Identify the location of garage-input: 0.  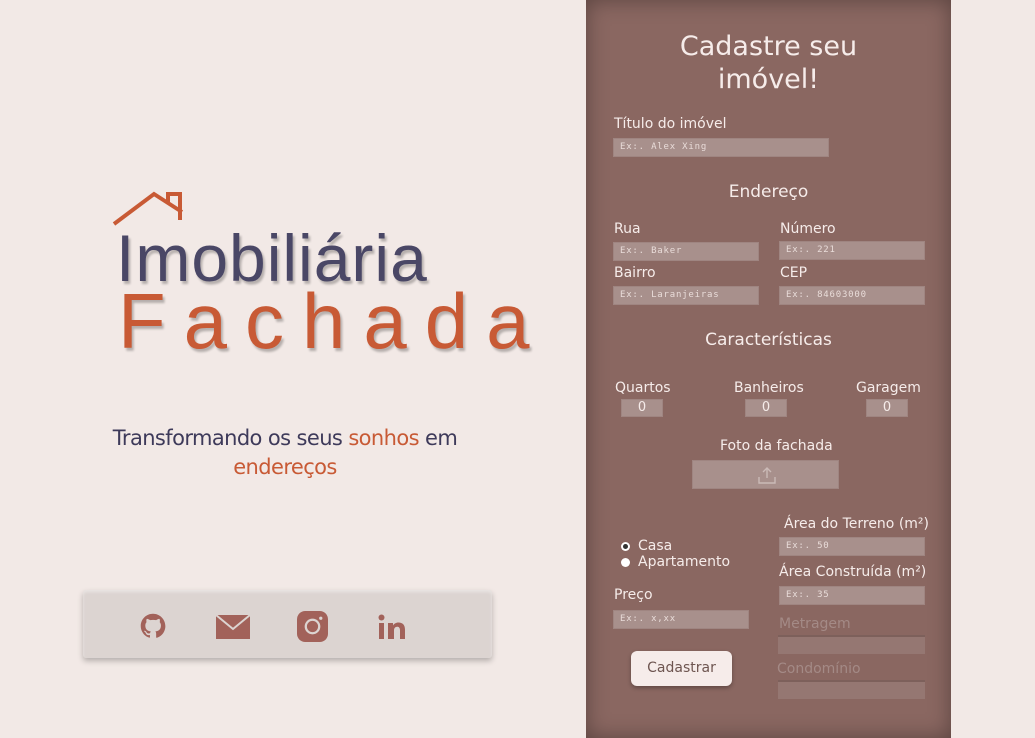
(887, 408).